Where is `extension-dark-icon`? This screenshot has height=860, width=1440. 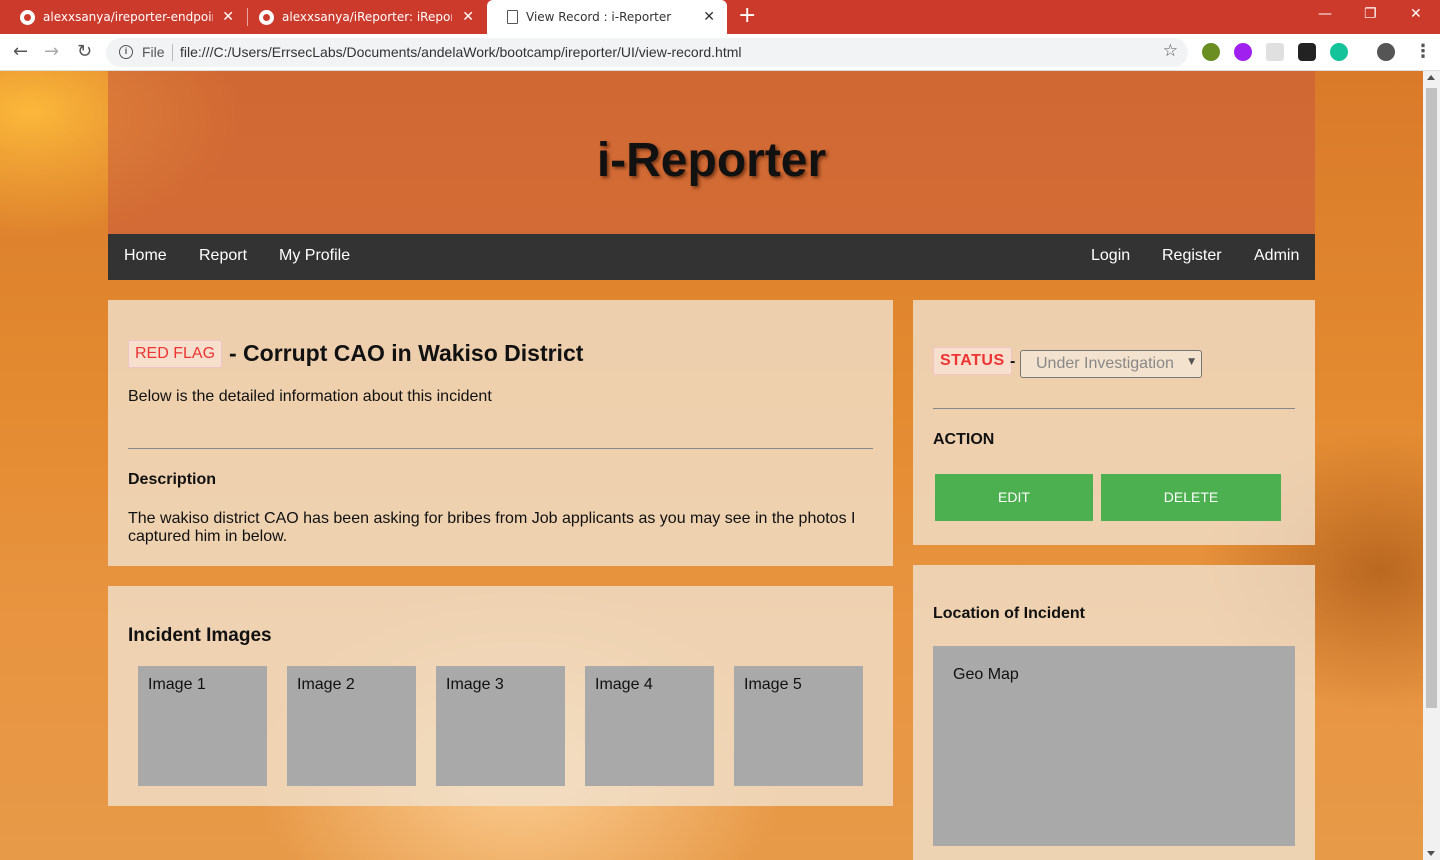 extension-dark-icon is located at coordinates (1307, 52).